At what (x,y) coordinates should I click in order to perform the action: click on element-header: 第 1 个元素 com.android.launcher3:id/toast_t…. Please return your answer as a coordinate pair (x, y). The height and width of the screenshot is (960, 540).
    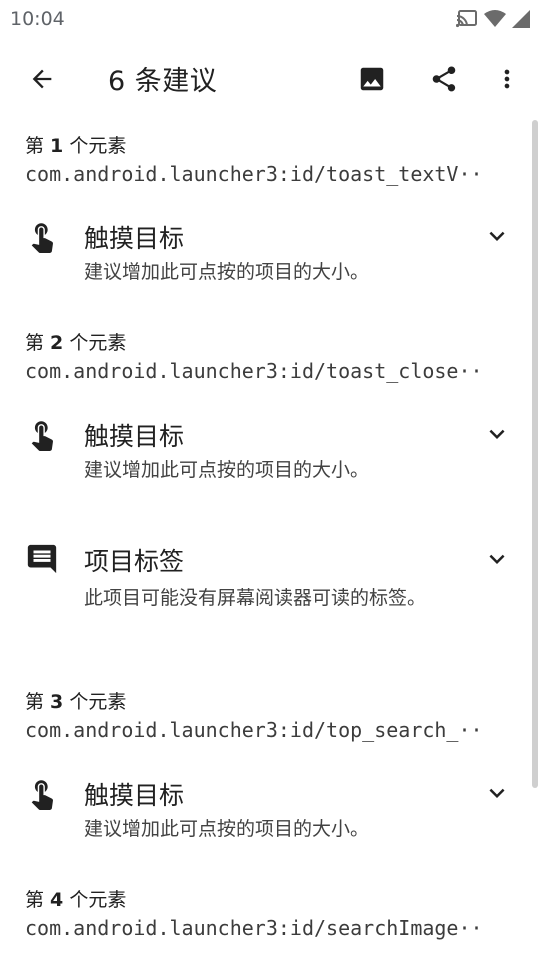
    Looking at the image, I should click on (254, 158).